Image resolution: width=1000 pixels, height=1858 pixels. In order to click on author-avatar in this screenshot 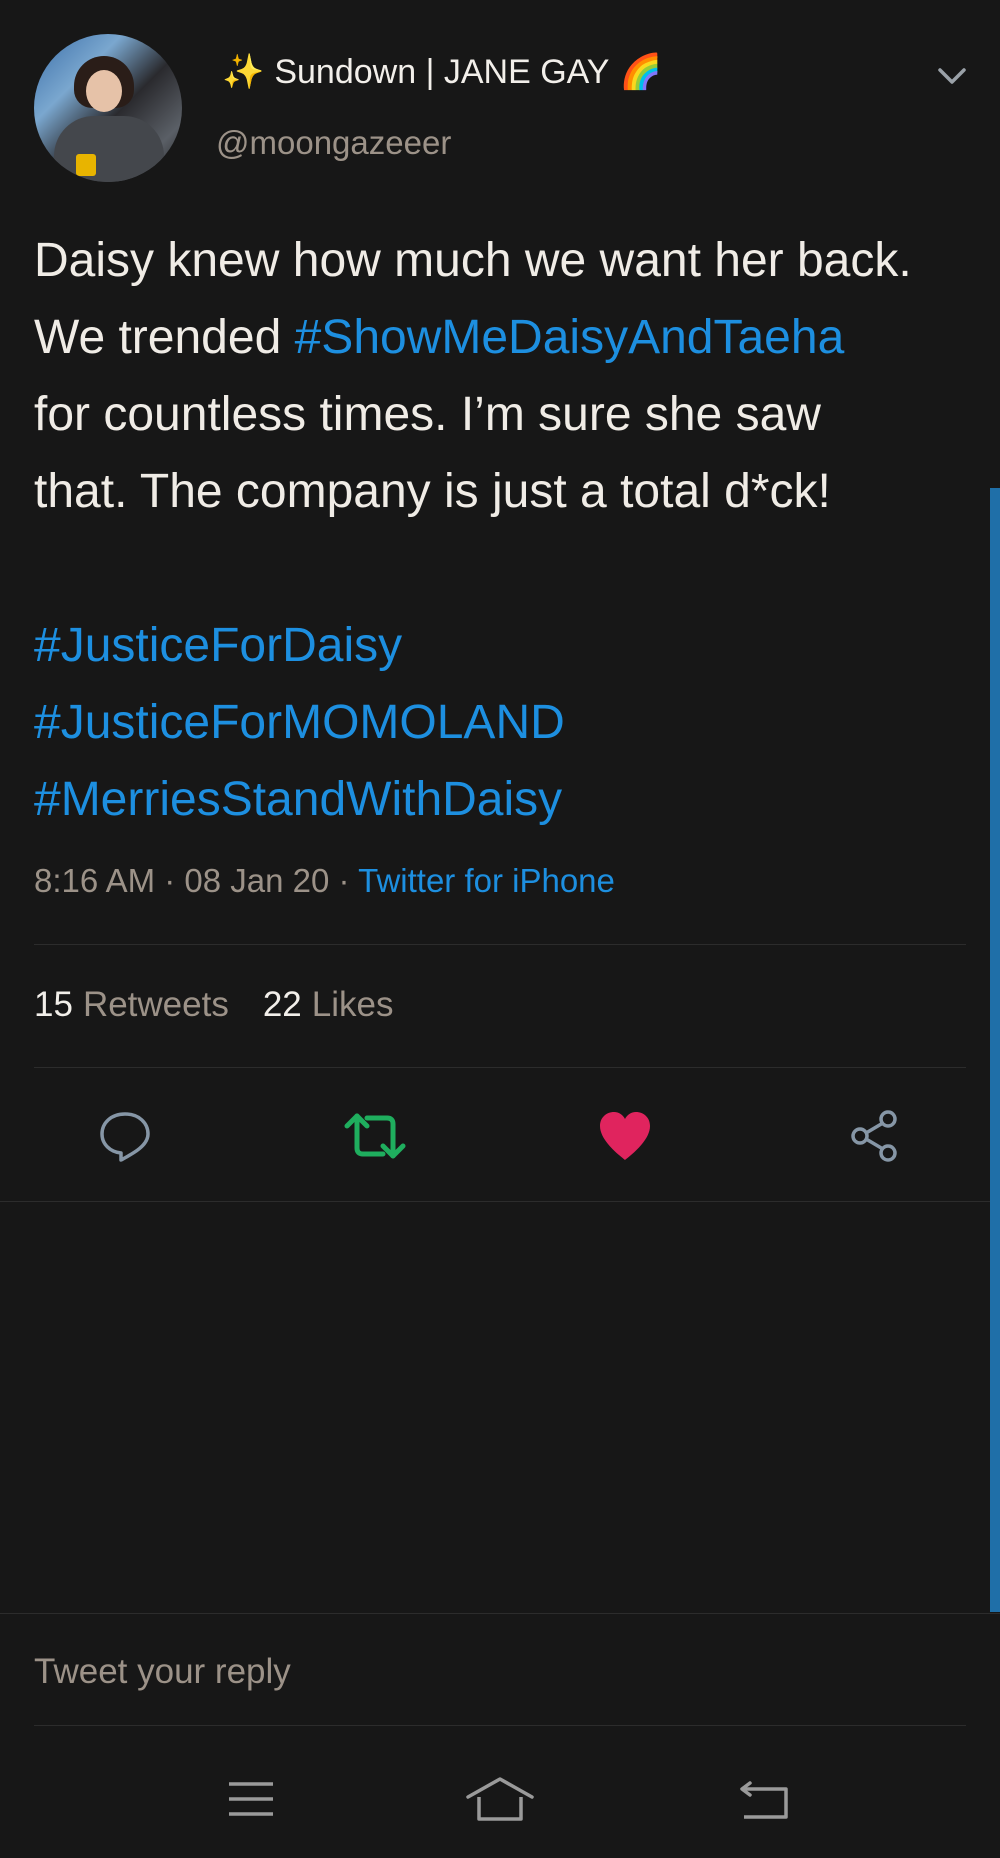, I will do `click(108, 108)`.